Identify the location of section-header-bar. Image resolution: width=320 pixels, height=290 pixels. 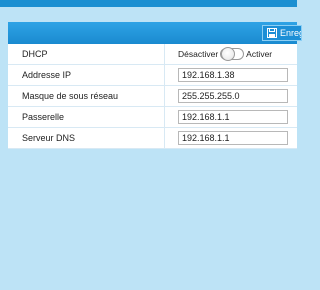
(152, 33).